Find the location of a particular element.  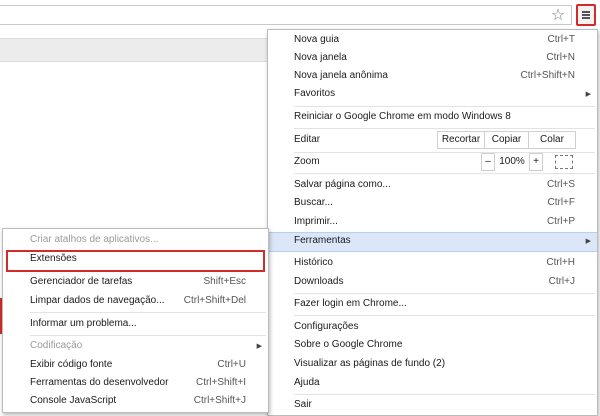

menu-item-label: Nova guia is located at coordinates (317, 39).